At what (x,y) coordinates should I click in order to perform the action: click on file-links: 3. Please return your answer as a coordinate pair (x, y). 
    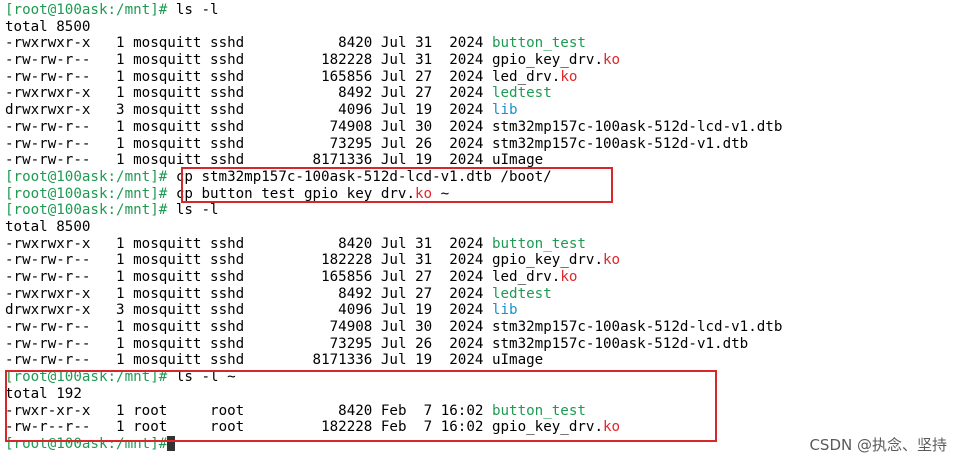
    Looking at the image, I should click on (120, 310).